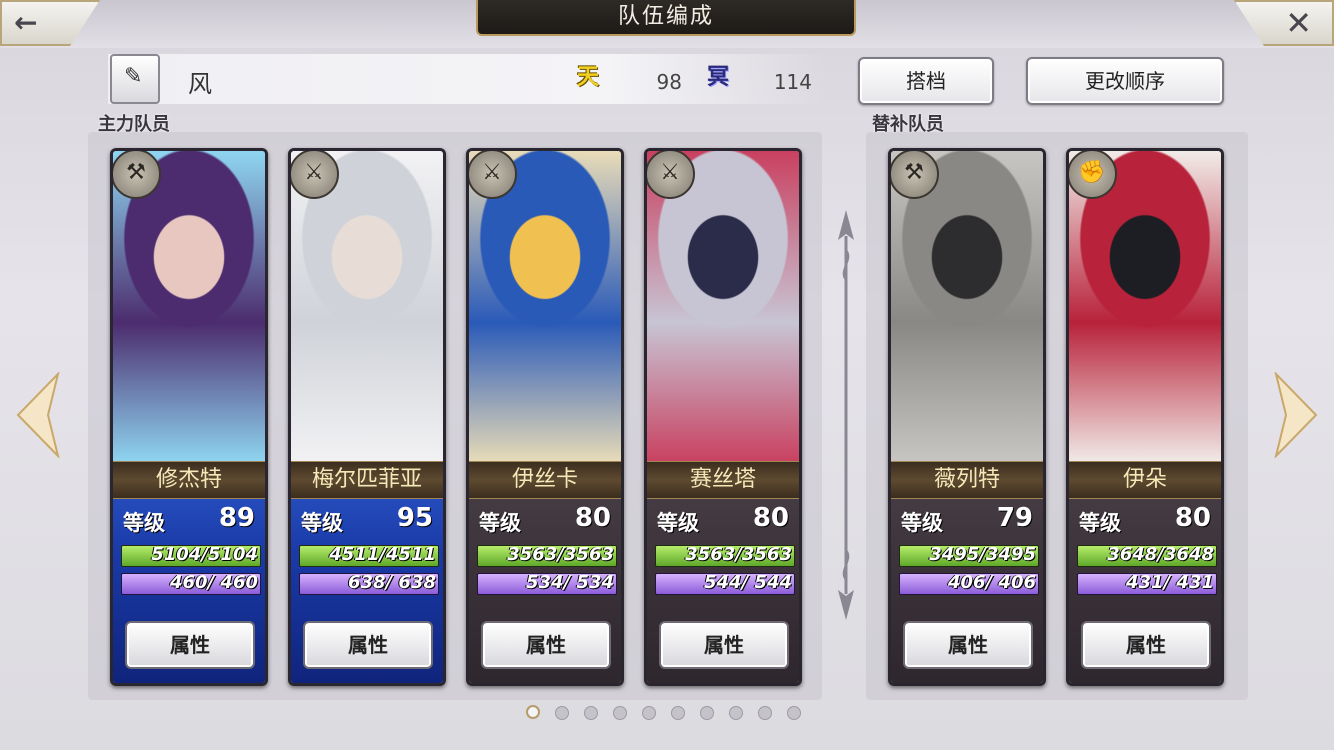 Image resolution: width=1334 pixels, height=750 pixels. Describe the element at coordinates (315, 175) in the screenshot. I see `sword-icon: ⚔` at that location.